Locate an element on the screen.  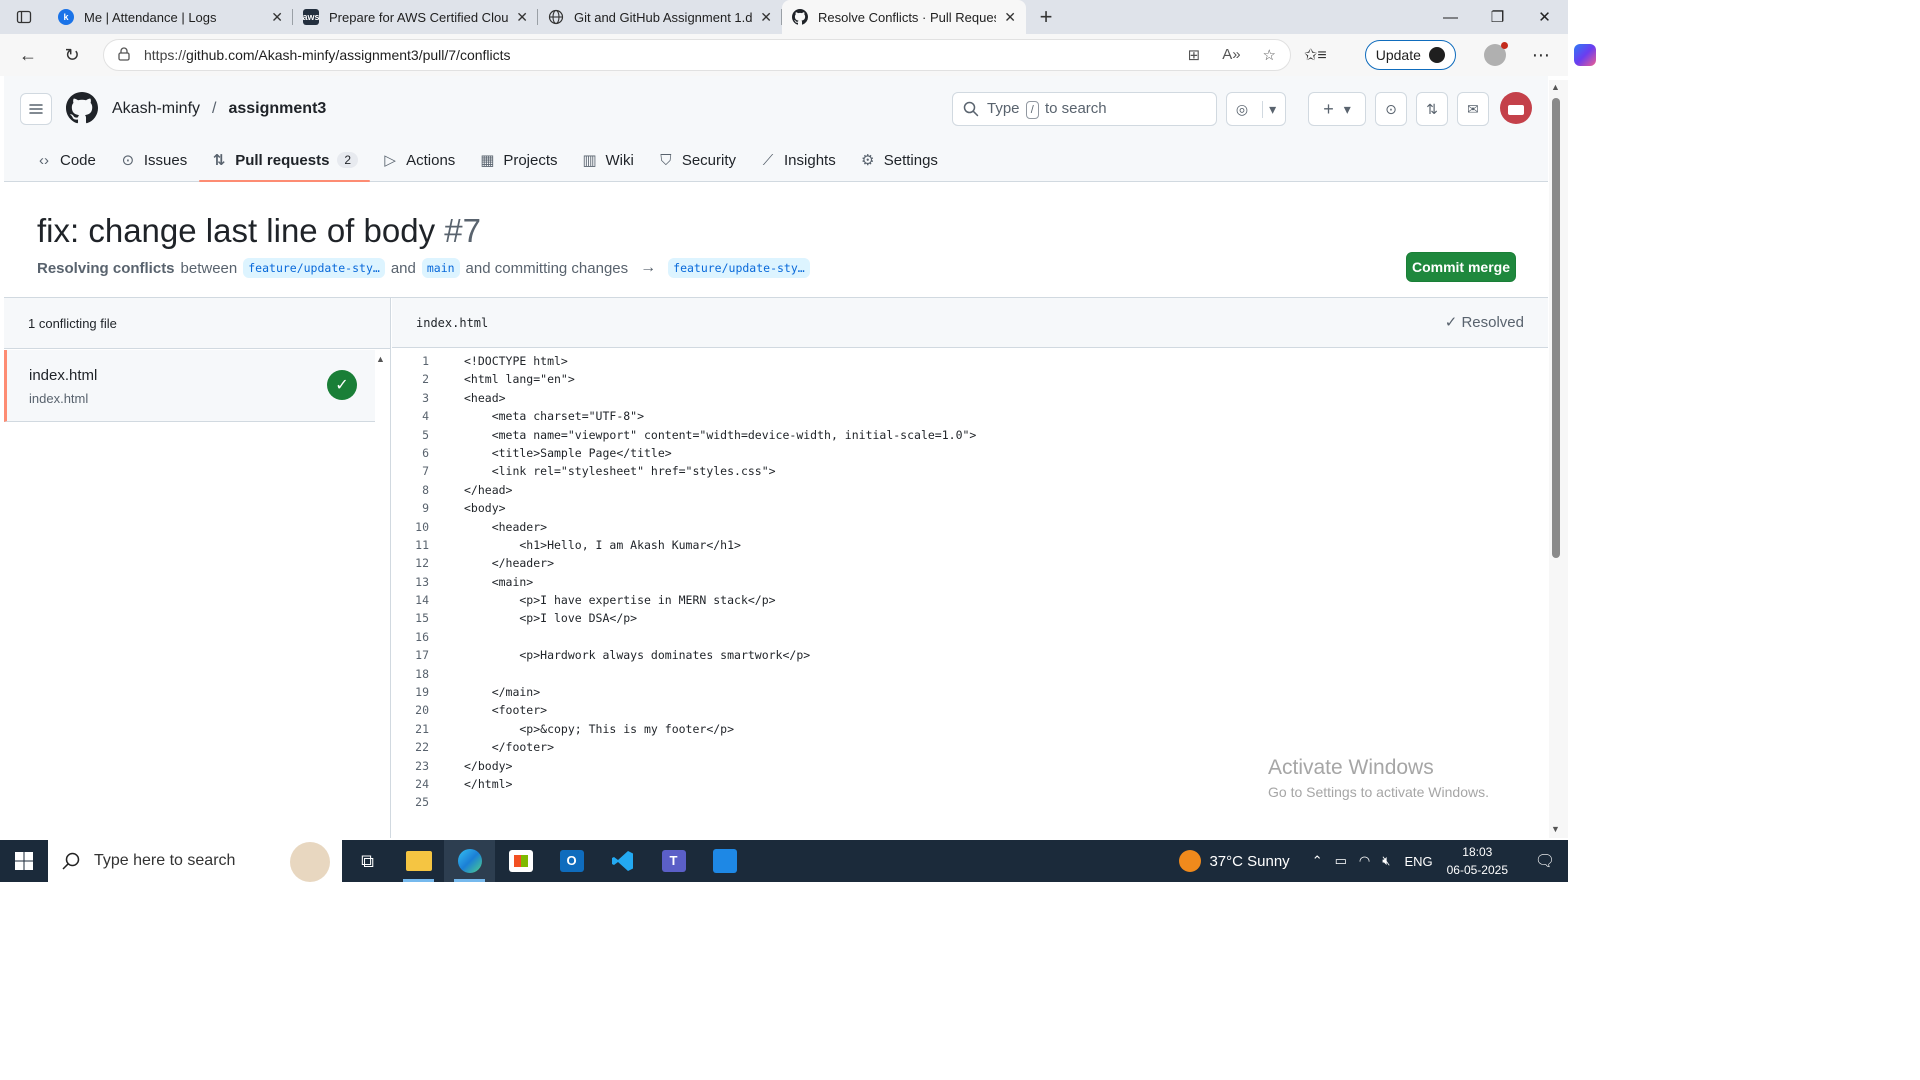
code-line: 10 <header> is located at coordinates (970, 527).